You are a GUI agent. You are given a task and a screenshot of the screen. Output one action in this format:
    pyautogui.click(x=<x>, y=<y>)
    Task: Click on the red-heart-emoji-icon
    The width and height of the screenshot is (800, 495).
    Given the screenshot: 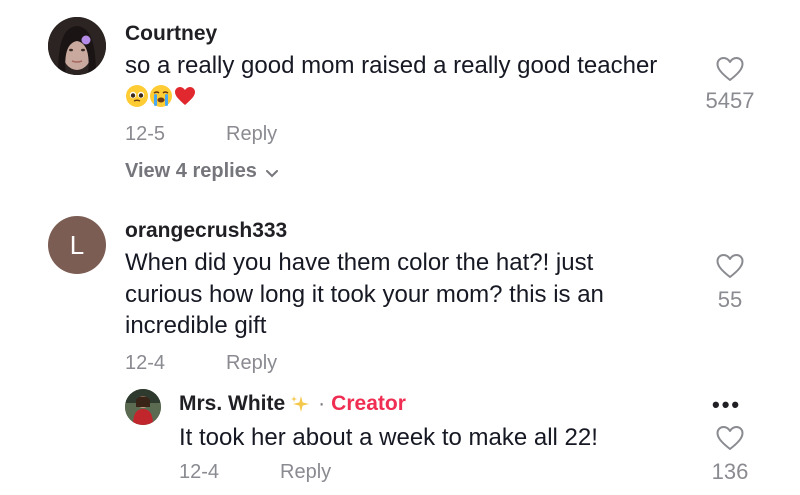 What is the action you would take?
    pyautogui.click(x=185, y=96)
    